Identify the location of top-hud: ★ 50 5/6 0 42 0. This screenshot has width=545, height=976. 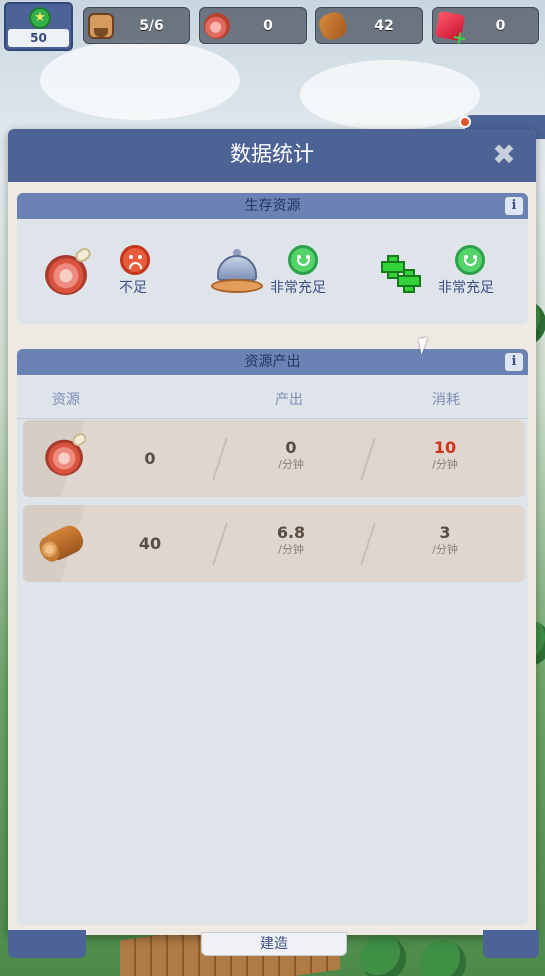
(272, 26).